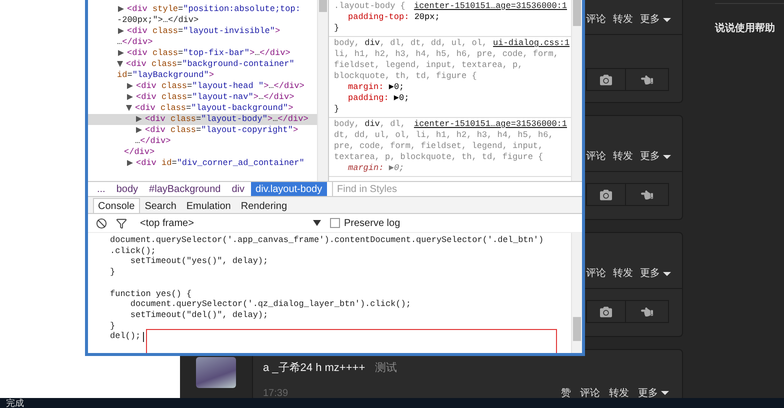 The height and width of the screenshot is (408, 784). What do you see at coordinates (158, 20) in the screenshot?
I see `dom-node-continuation: -200px;">…</div>` at bounding box center [158, 20].